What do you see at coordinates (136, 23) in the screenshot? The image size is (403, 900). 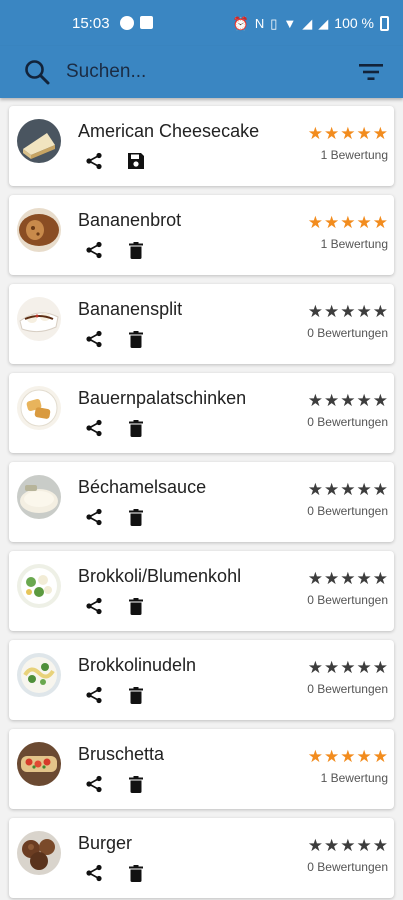 I see `notification-icons` at bounding box center [136, 23].